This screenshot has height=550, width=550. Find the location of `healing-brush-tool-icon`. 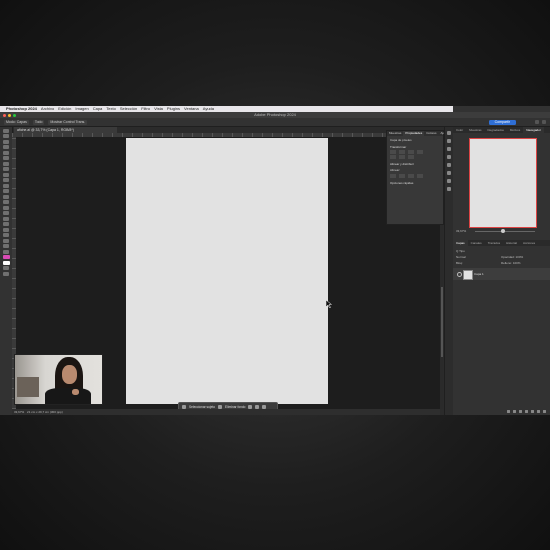

healing-brush-tool-icon is located at coordinates (6, 174).